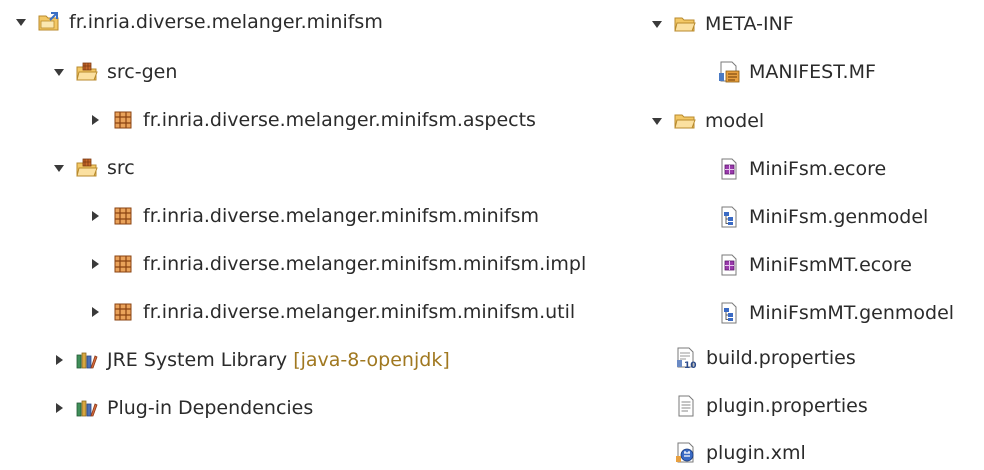 Image resolution: width=984 pixels, height=470 pixels. Describe the element at coordinates (210, 408) in the screenshot. I see `tree-item-label: Plug-in Dependencies` at that location.